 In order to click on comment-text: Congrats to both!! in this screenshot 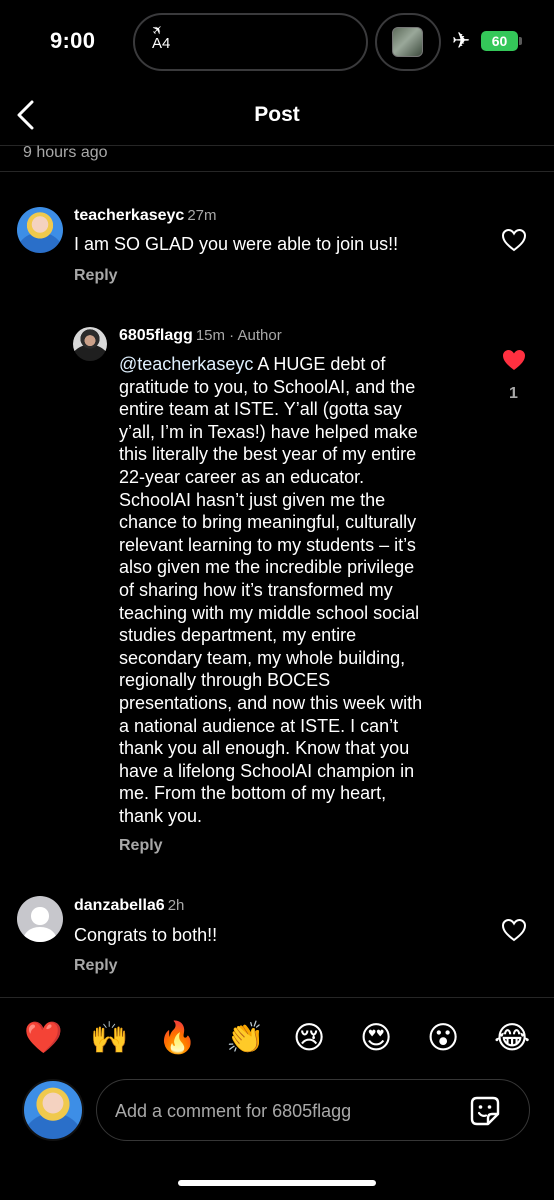, I will do `click(146, 935)`.